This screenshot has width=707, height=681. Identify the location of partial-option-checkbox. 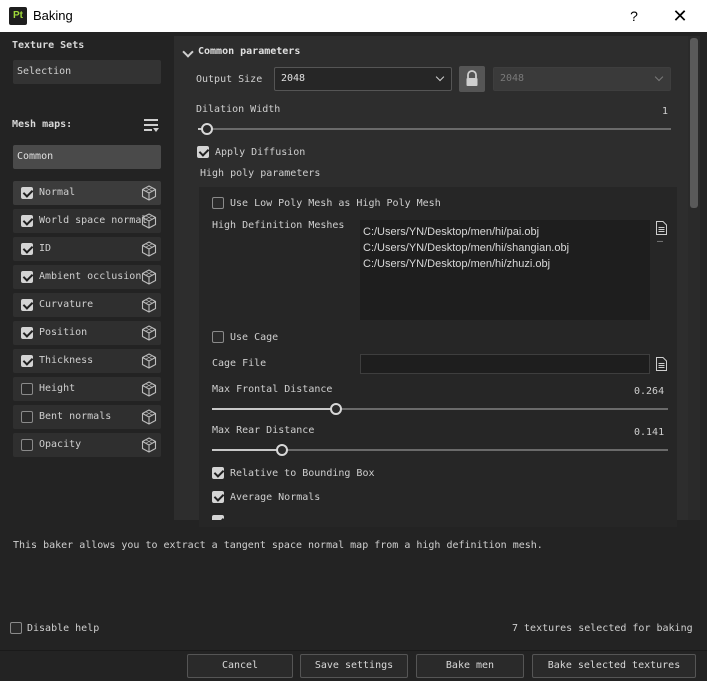
(218, 517).